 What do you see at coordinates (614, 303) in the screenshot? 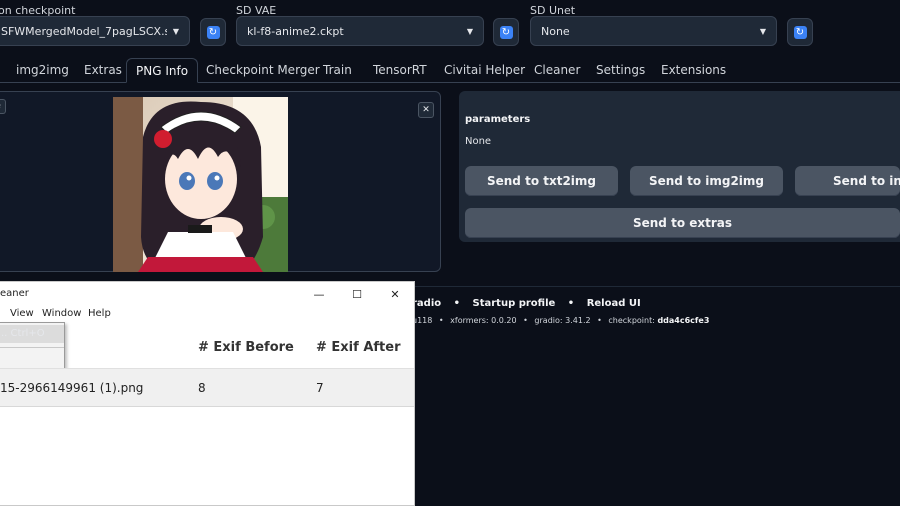
I see `footer-link-reload-ui: Reload UI` at bounding box center [614, 303].